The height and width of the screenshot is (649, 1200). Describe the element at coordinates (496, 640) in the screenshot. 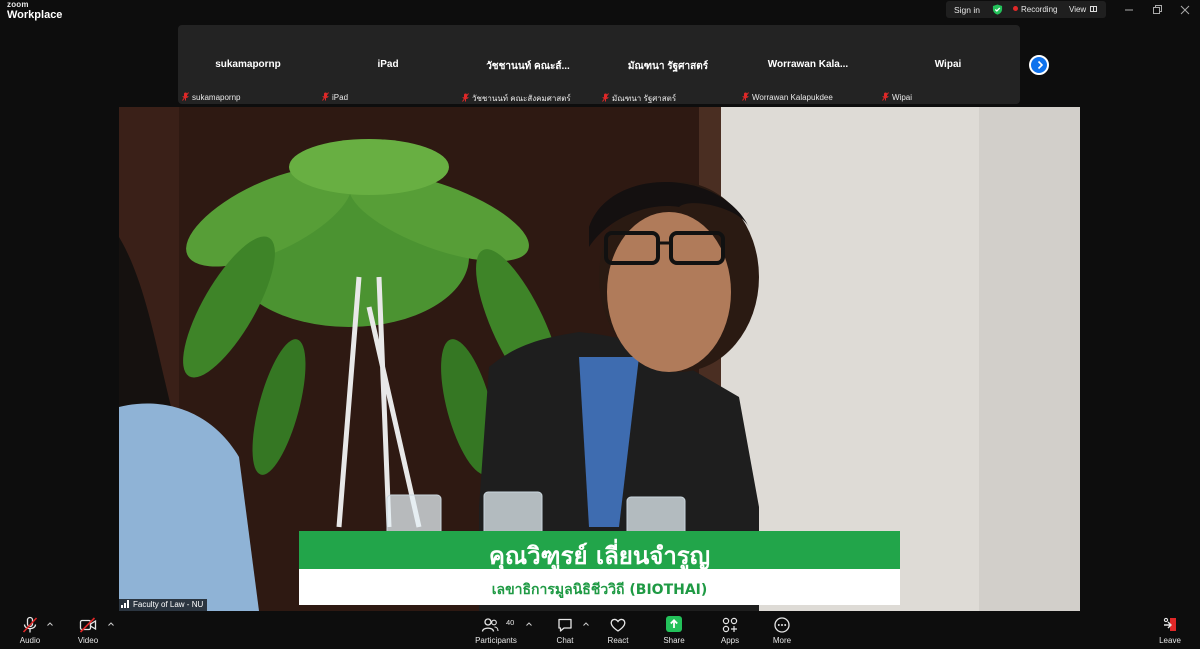

I see `participants-label: Participants` at that location.